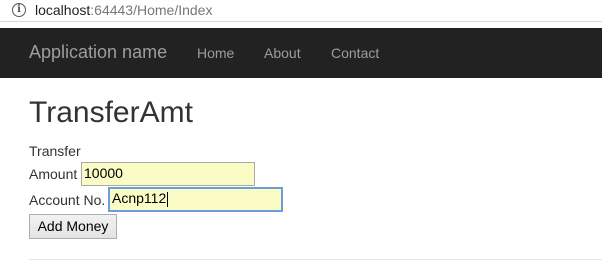  I want to click on account-value: Acnp112, so click(139, 198).